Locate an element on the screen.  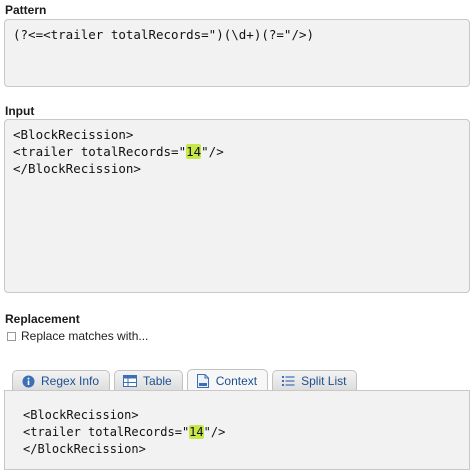
tab-regex-info: Regex Info is located at coordinates (61, 380).